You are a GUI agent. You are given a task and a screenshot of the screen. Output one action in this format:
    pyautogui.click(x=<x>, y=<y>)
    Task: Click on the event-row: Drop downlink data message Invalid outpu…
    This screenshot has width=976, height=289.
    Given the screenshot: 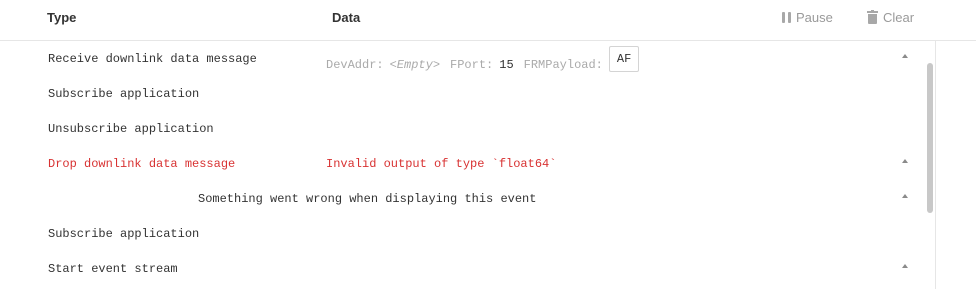 What is the action you would take?
    pyautogui.click(x=467, y=163)
    